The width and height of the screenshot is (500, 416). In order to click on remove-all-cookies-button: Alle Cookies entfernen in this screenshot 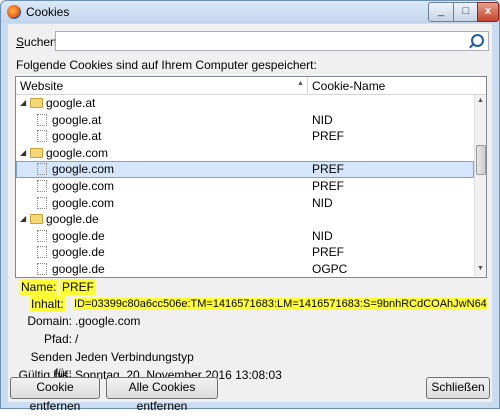, I will do `click(162, 395)`.